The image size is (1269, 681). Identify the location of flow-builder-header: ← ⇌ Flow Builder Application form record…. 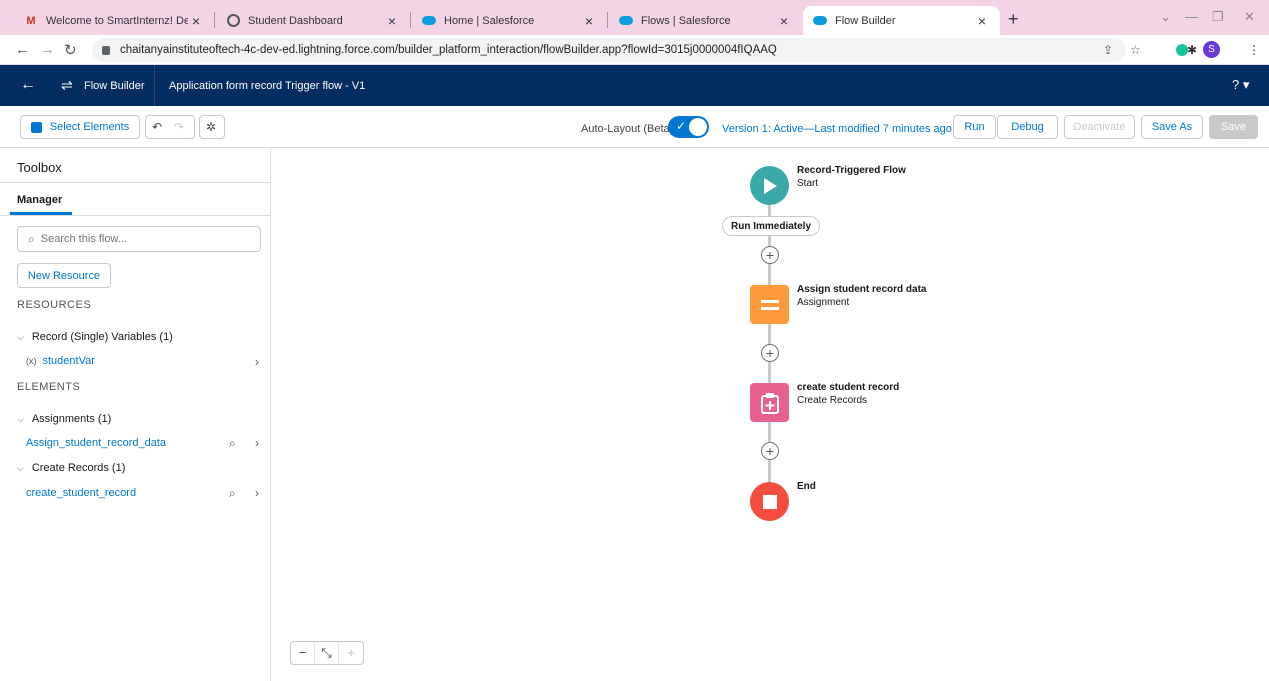
(634, 85).